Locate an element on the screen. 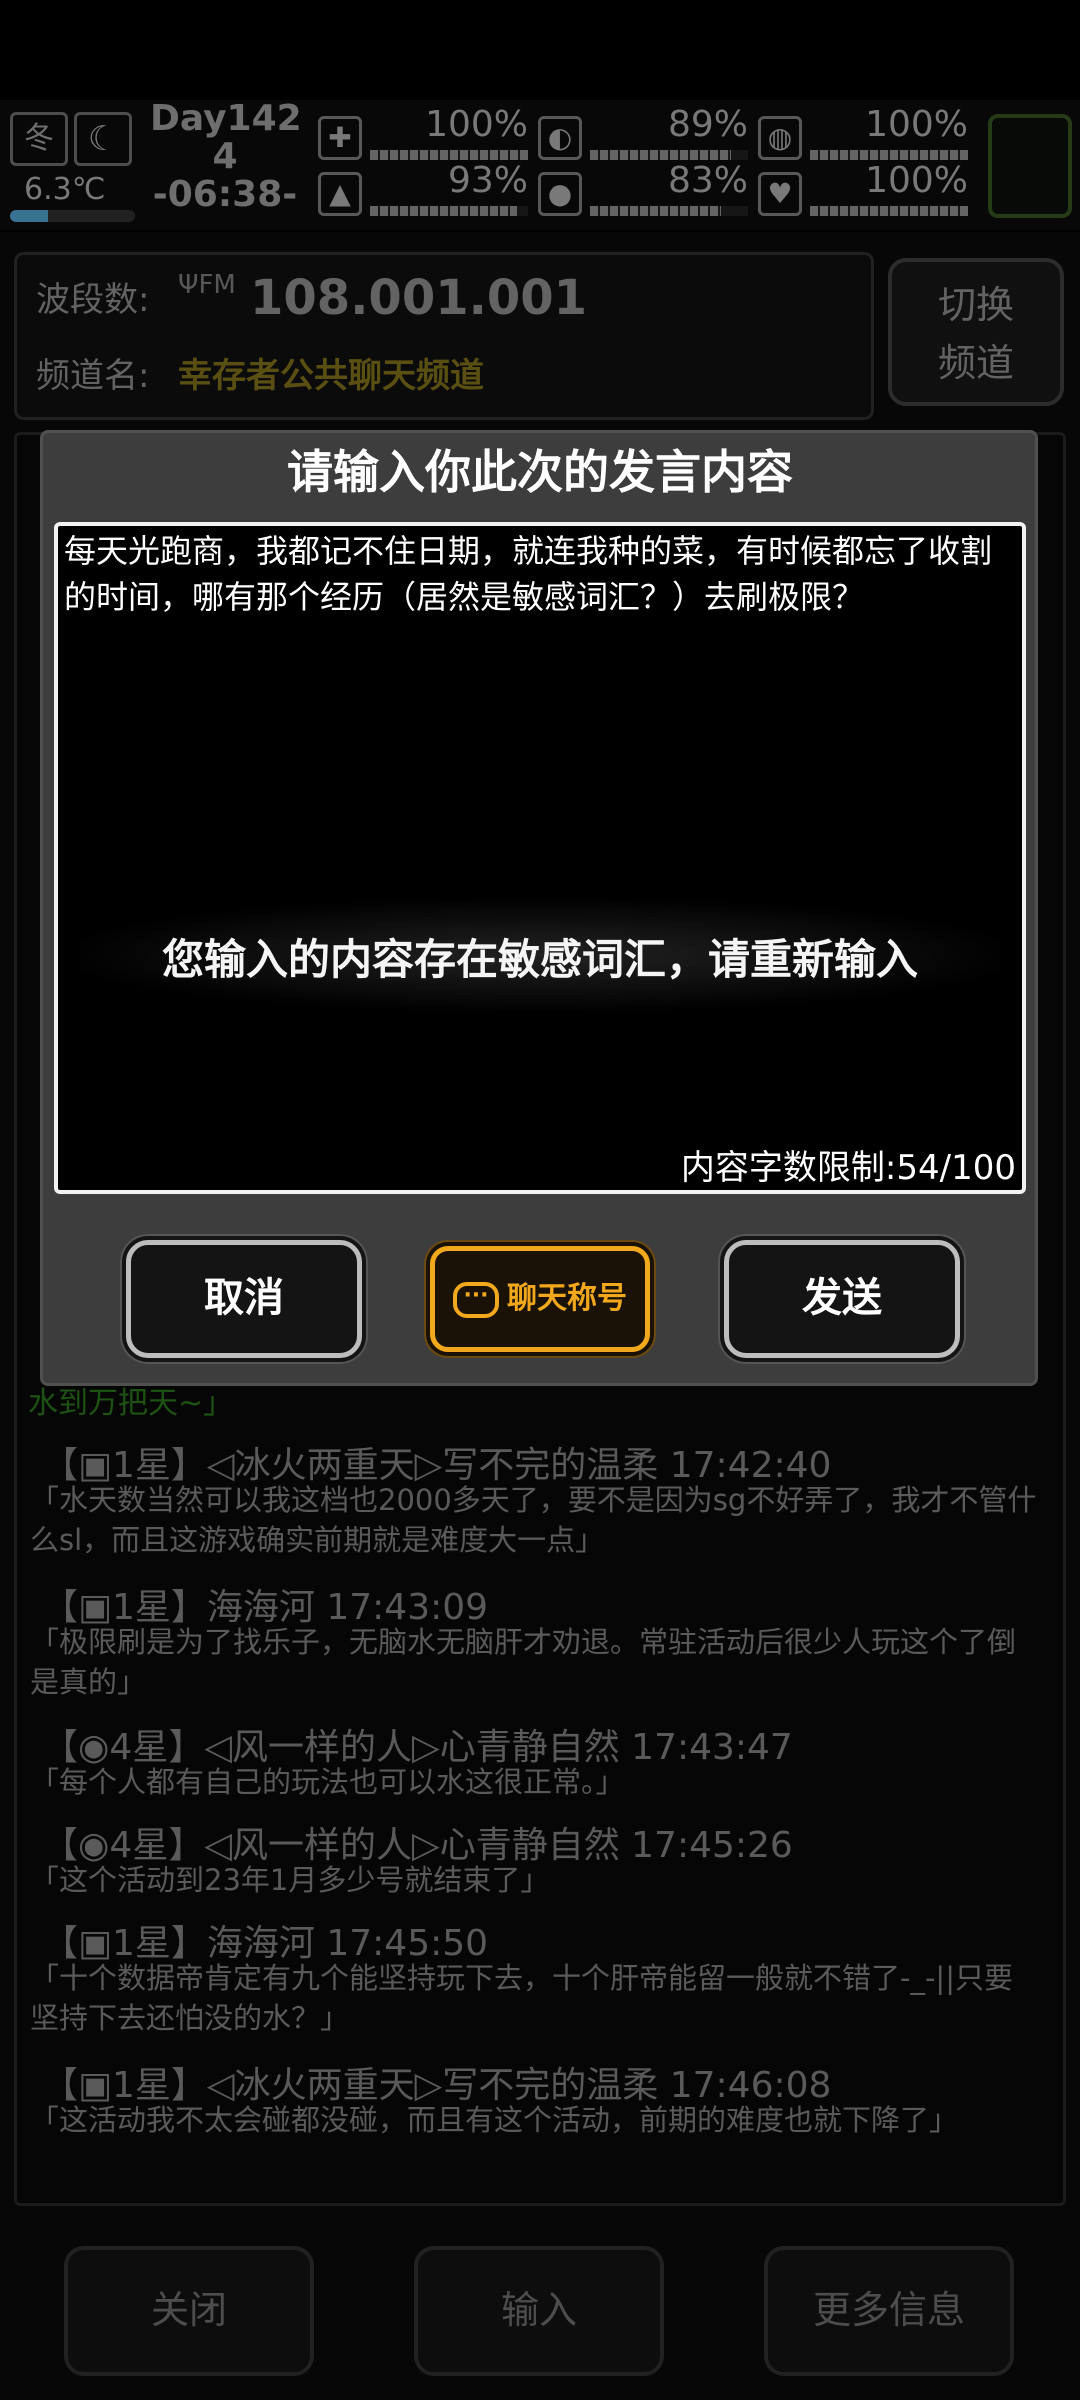 Image resolution: width=1080 pixels, height=2400 pixels. send-button: 发送 is located at coordinates (842, 1299).